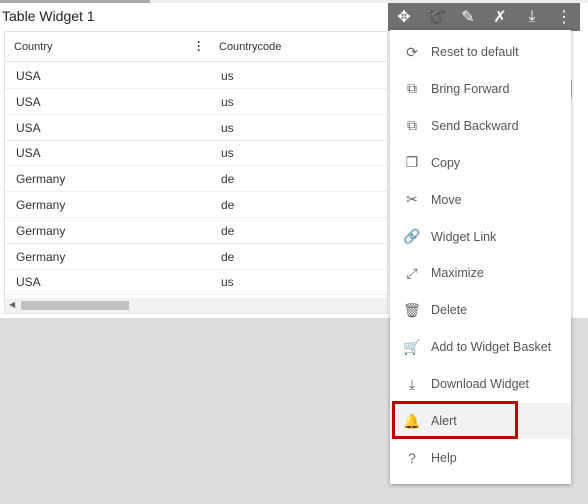 This screenshot has width=588, height=504. Describe the element at coordinates (12, 304) in the screenshot. I see `scroll-left-icon: ◀` at that location.